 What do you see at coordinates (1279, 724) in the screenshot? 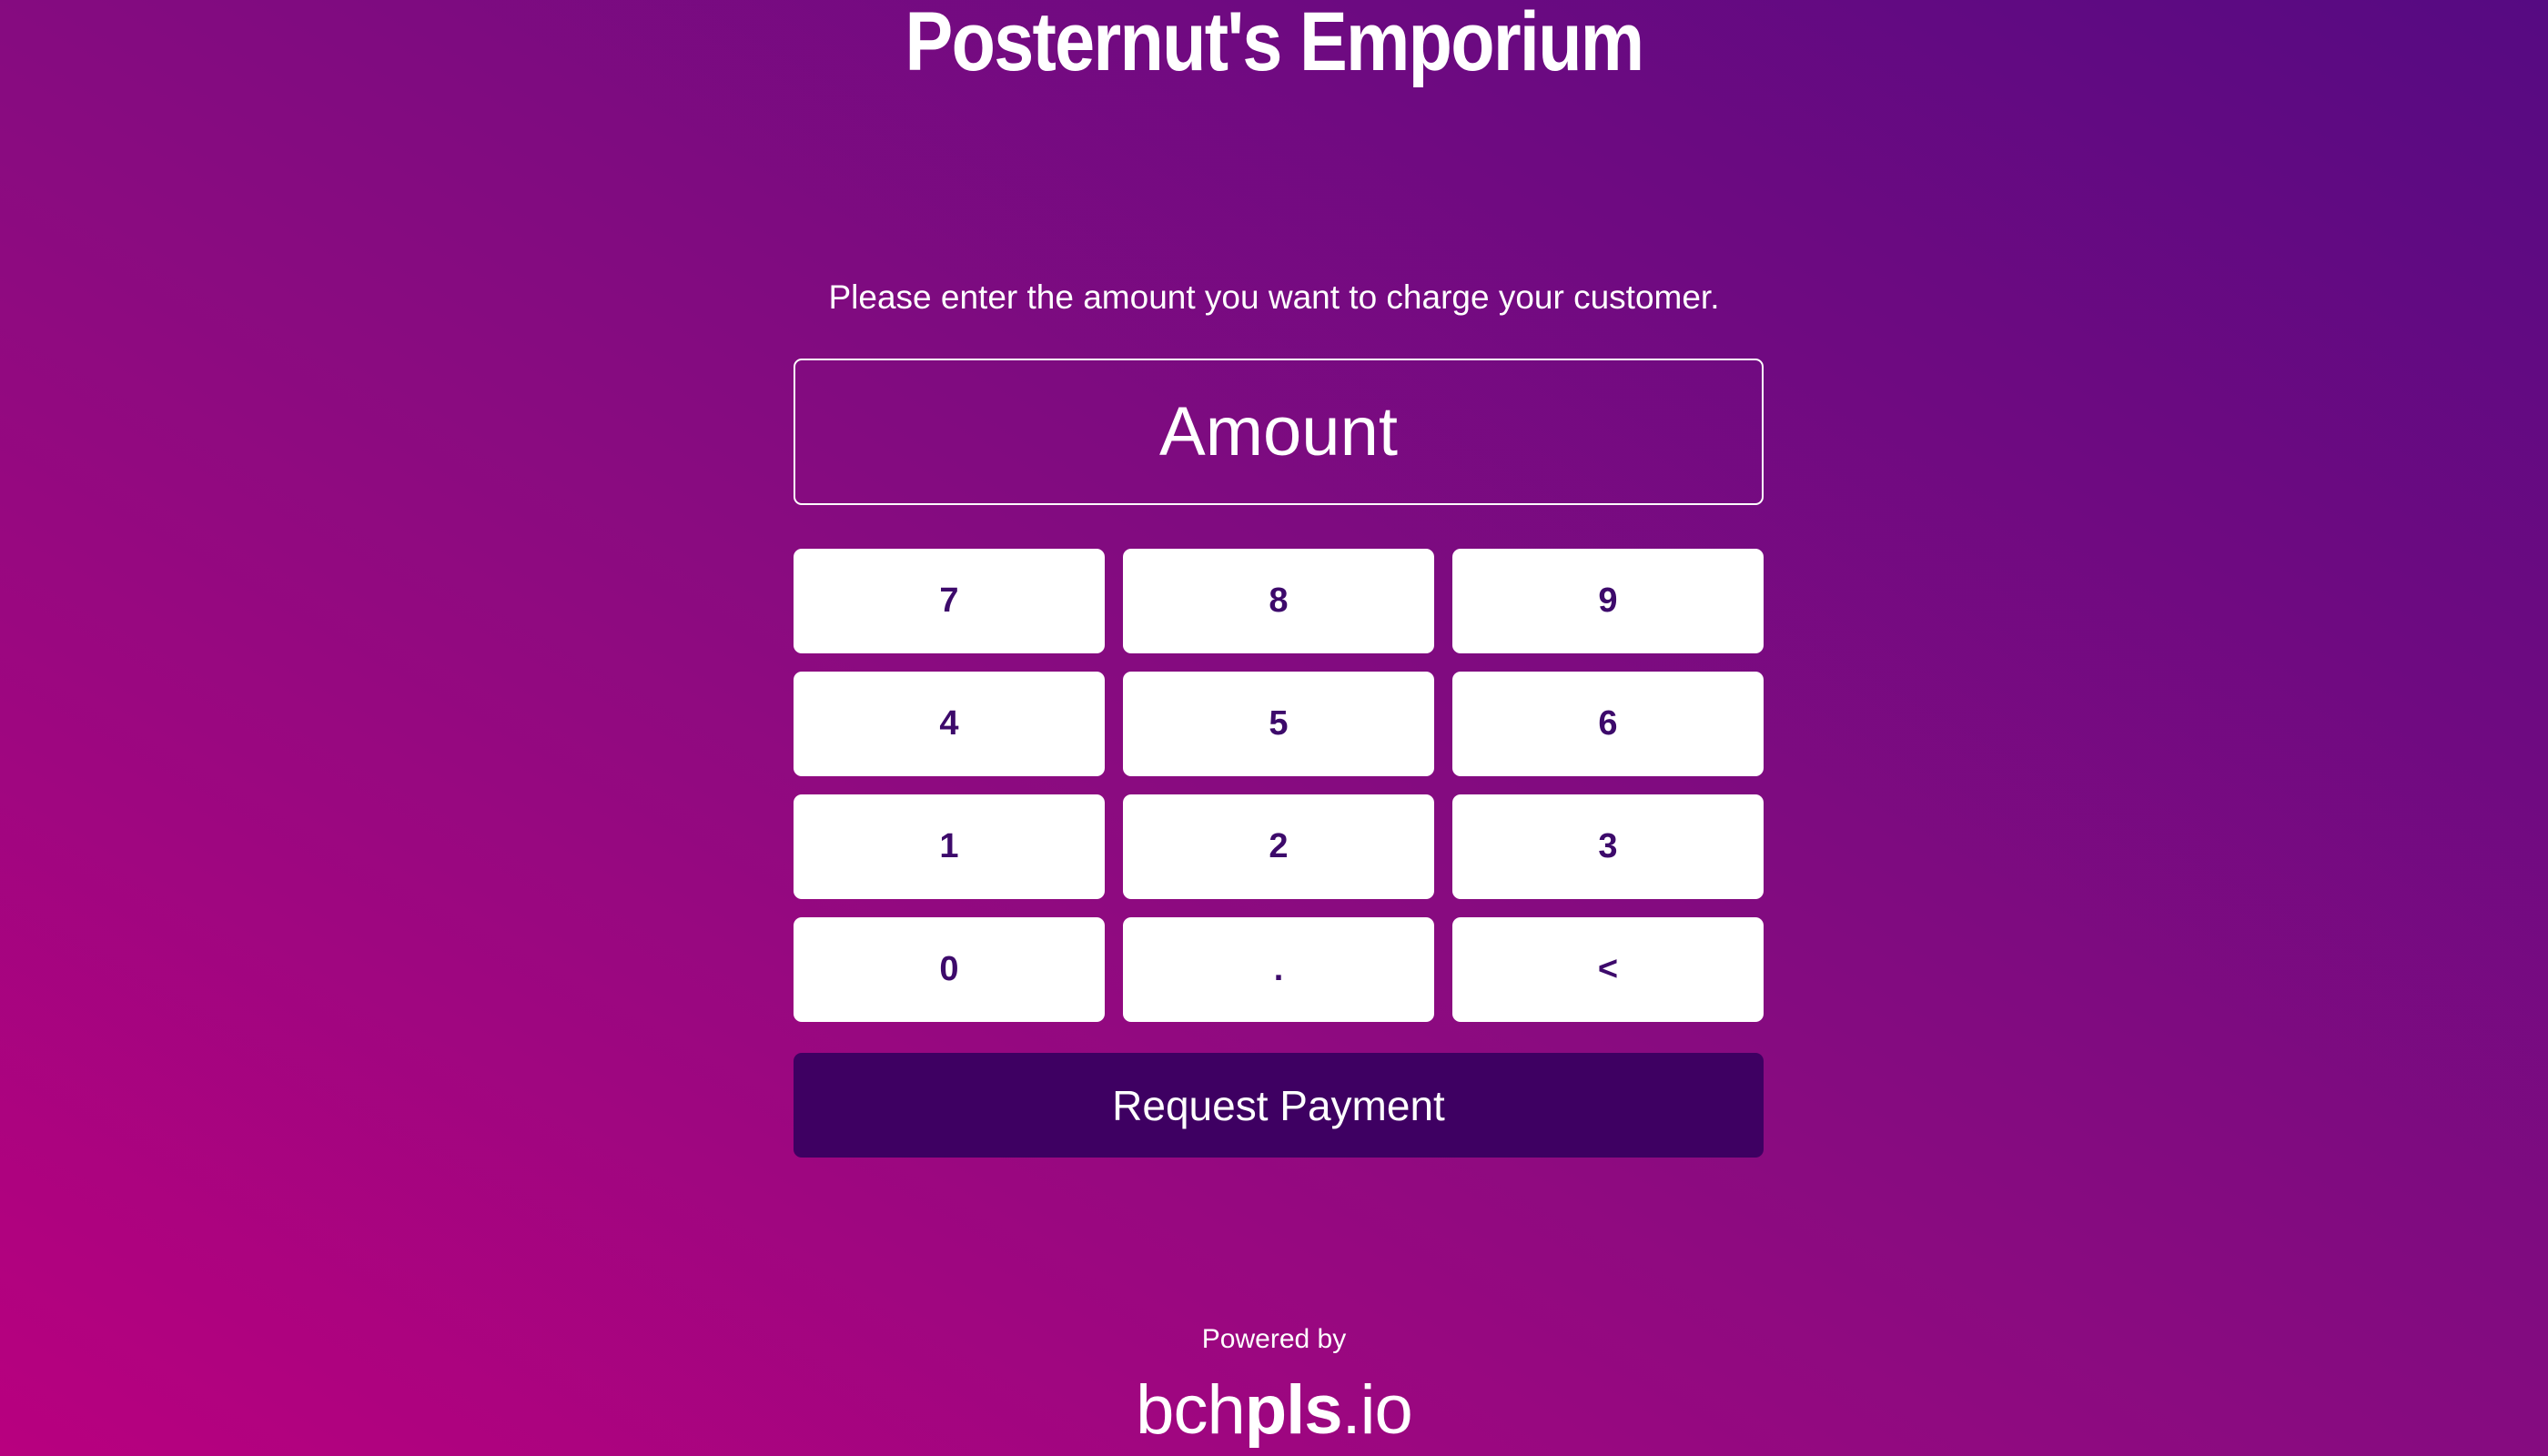
I see `key-5: 5` at bounding box center [1279, 724].